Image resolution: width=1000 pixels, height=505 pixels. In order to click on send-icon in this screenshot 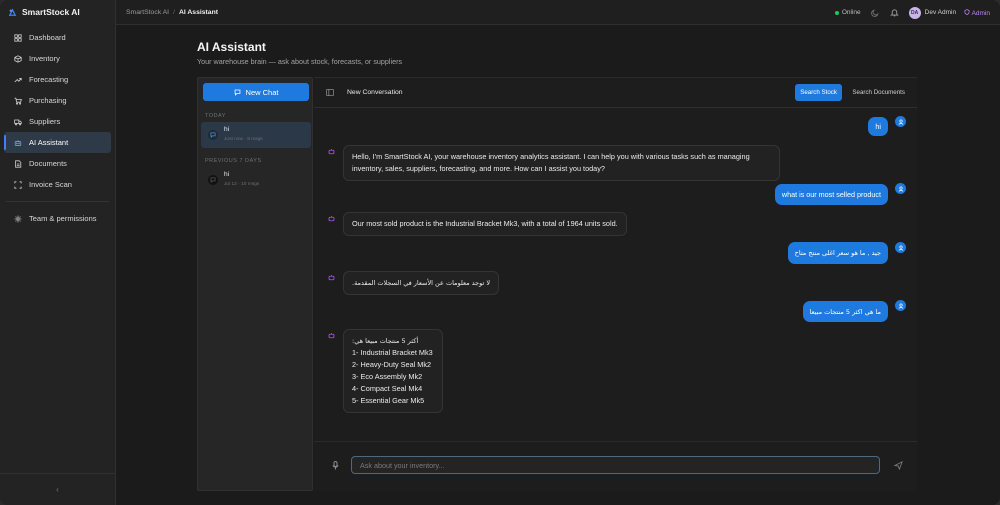, I will do `click(898, 465)`.